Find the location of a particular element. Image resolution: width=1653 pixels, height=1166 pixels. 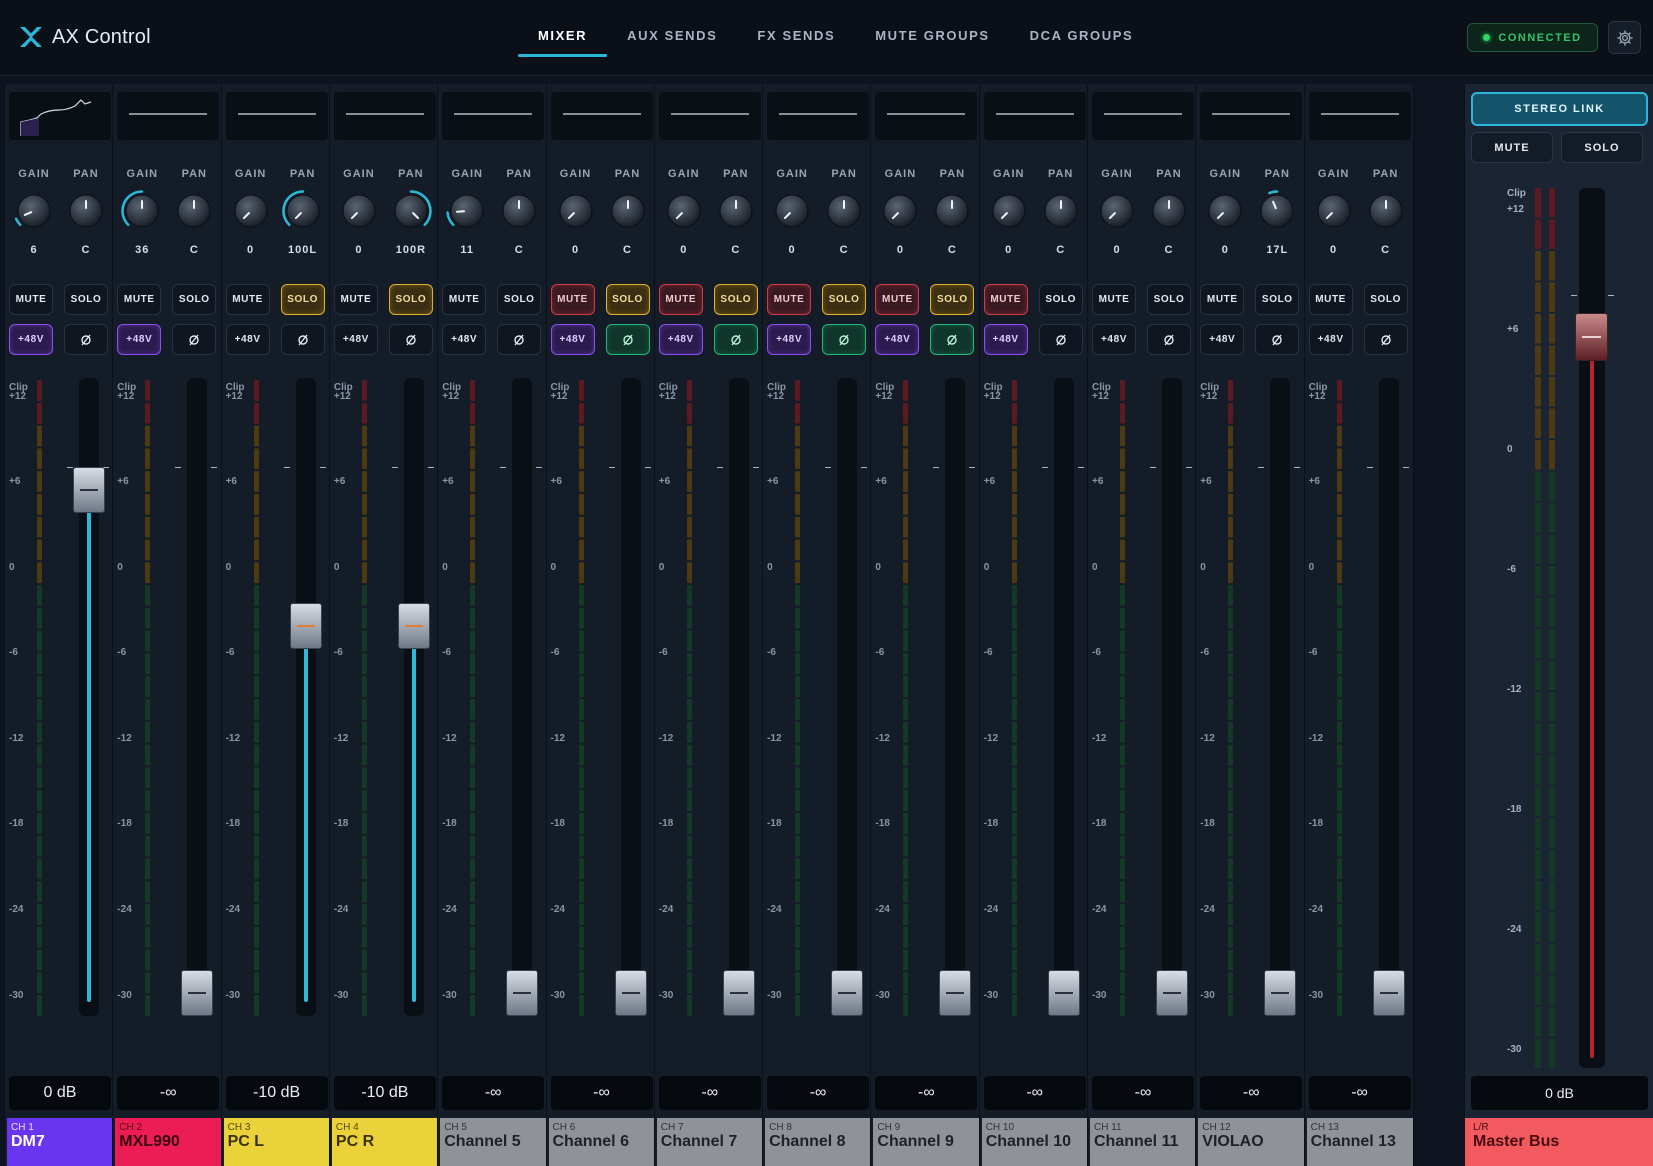

channel-name-label: CH 13 Channel 13 is located at coordinates (1359, 1142).